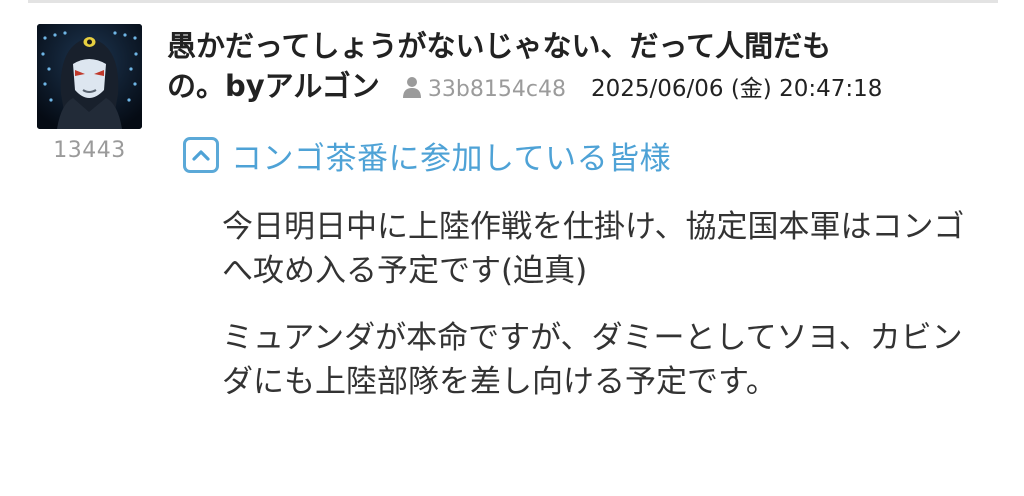 The height and width of the screenshot is (496, 1024). What do you see at coordinates (496, 89) in the screenshot?
I see `poster-hash: 33b8154c48` at bounding box center [496, 89].